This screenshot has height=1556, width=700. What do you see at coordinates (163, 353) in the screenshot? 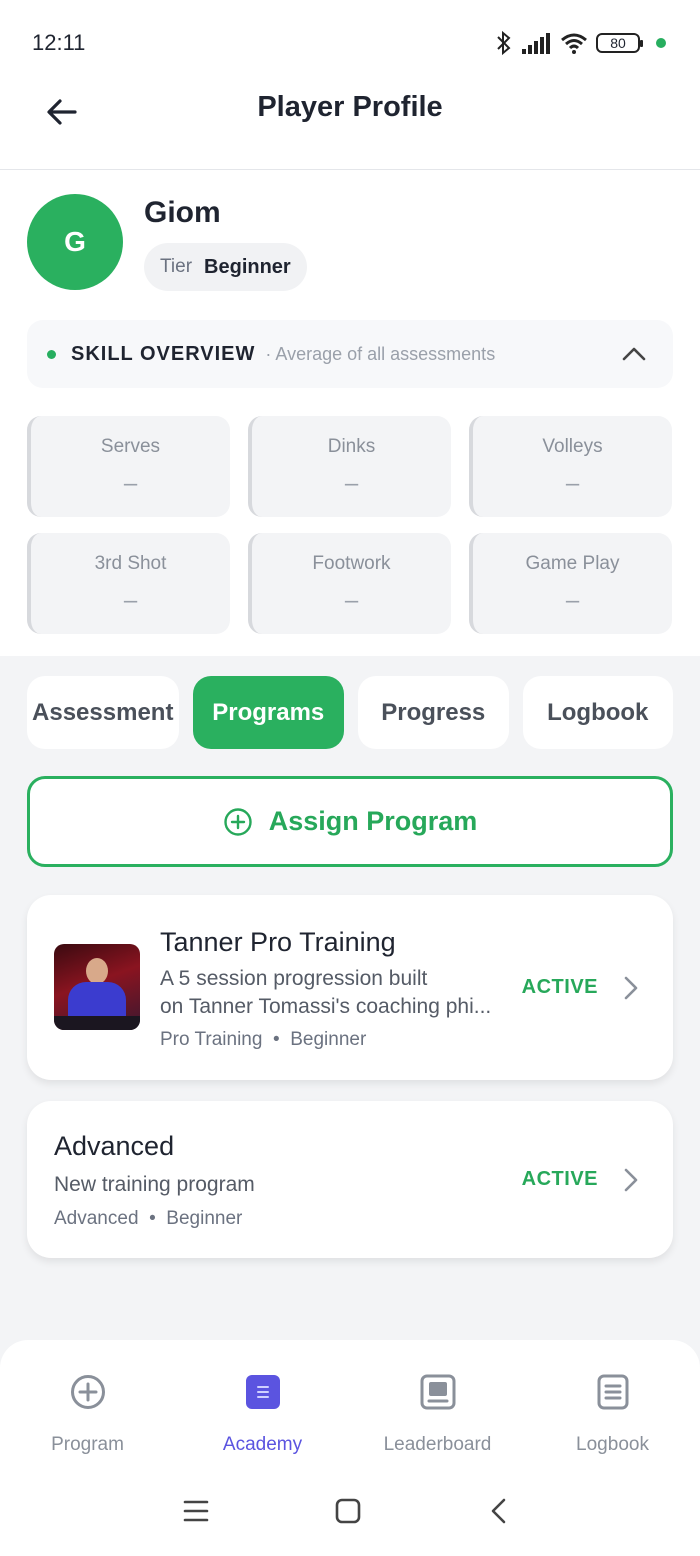
I see `skill-overview-title: SKILL OVERVIEW` at bounding box center [163, 353].